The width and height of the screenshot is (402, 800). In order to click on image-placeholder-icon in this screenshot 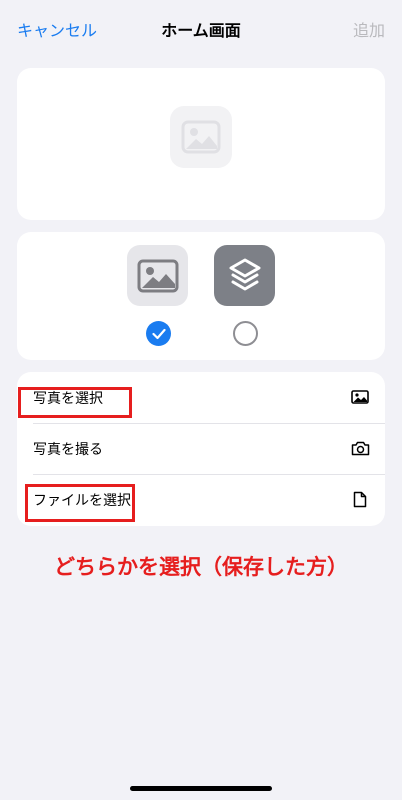, I will do `click(201, 137)`.